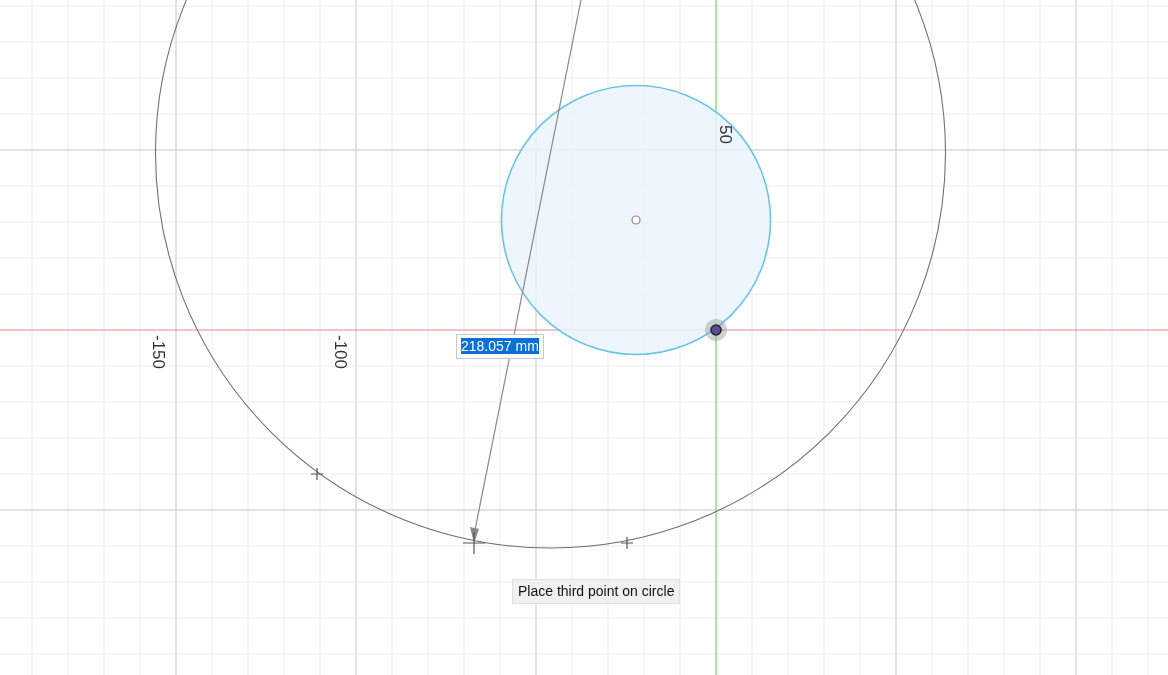 Image resolution: width=1168 pixels, height=675 pixels. Describe the element at coordinates (716, 330) in the screenshot. I see `snap-point` at that location.